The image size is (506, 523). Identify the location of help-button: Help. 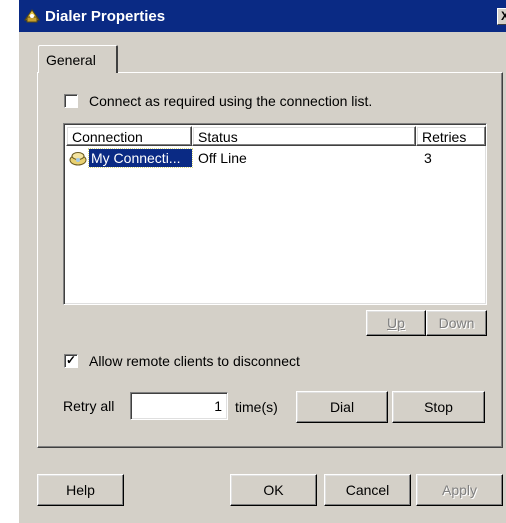
(80, 490).